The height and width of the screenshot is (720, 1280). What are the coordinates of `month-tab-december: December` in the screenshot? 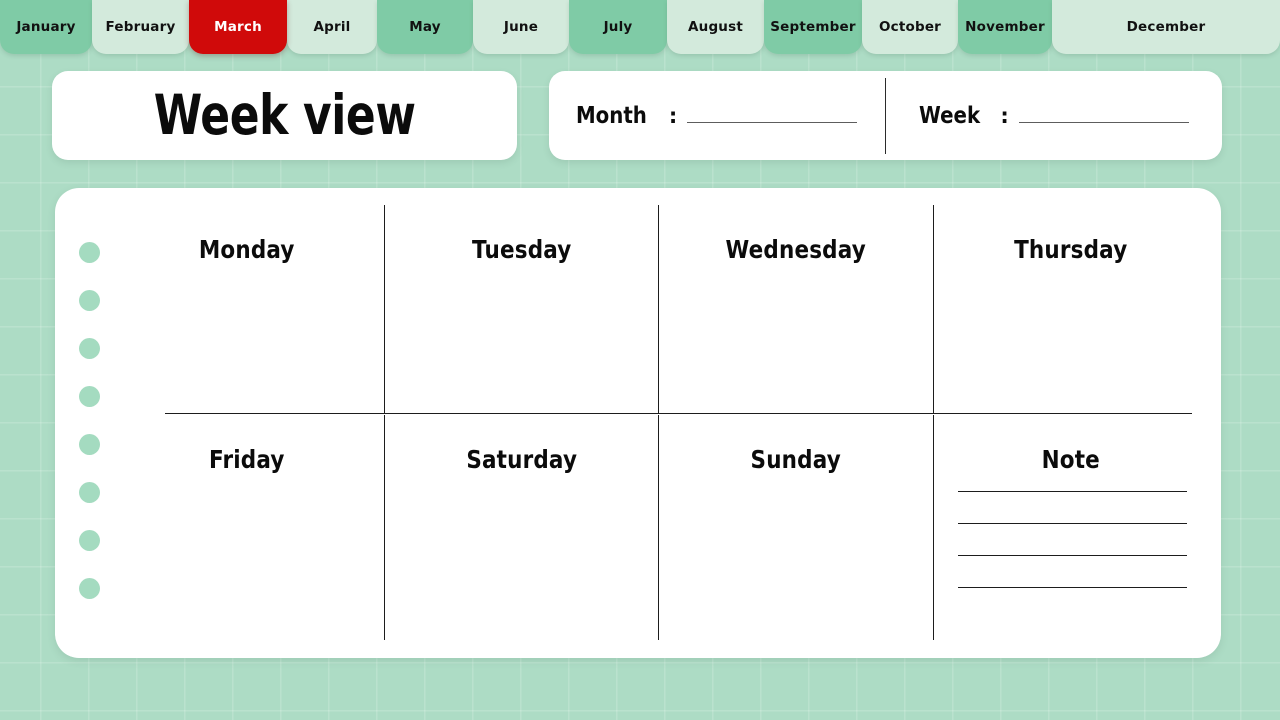 It's located at (1166, 27).